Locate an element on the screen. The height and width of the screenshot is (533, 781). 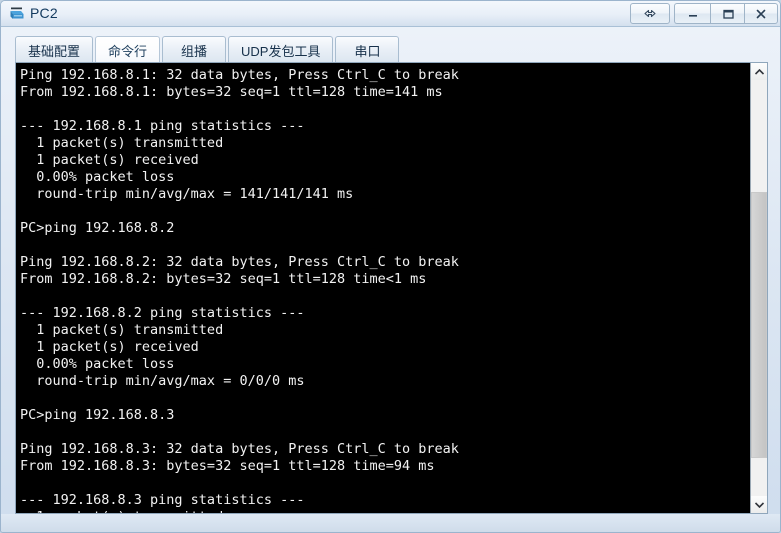
tab-label: 基础配置 is located at coordinates (54, 51).